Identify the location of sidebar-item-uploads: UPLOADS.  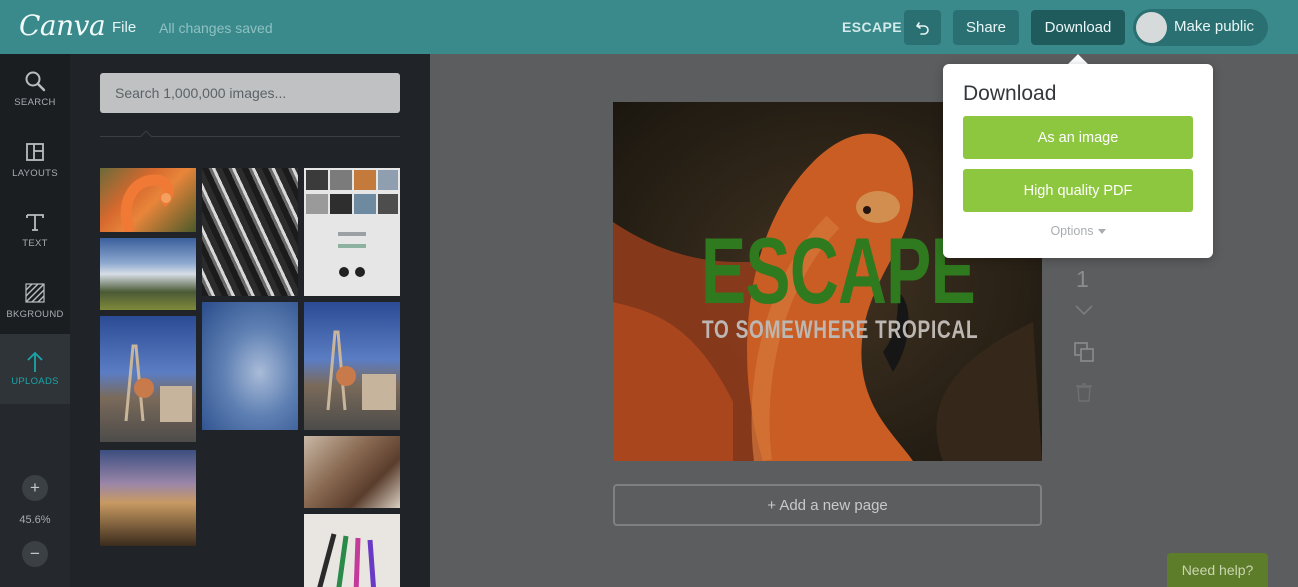
(35, 369).